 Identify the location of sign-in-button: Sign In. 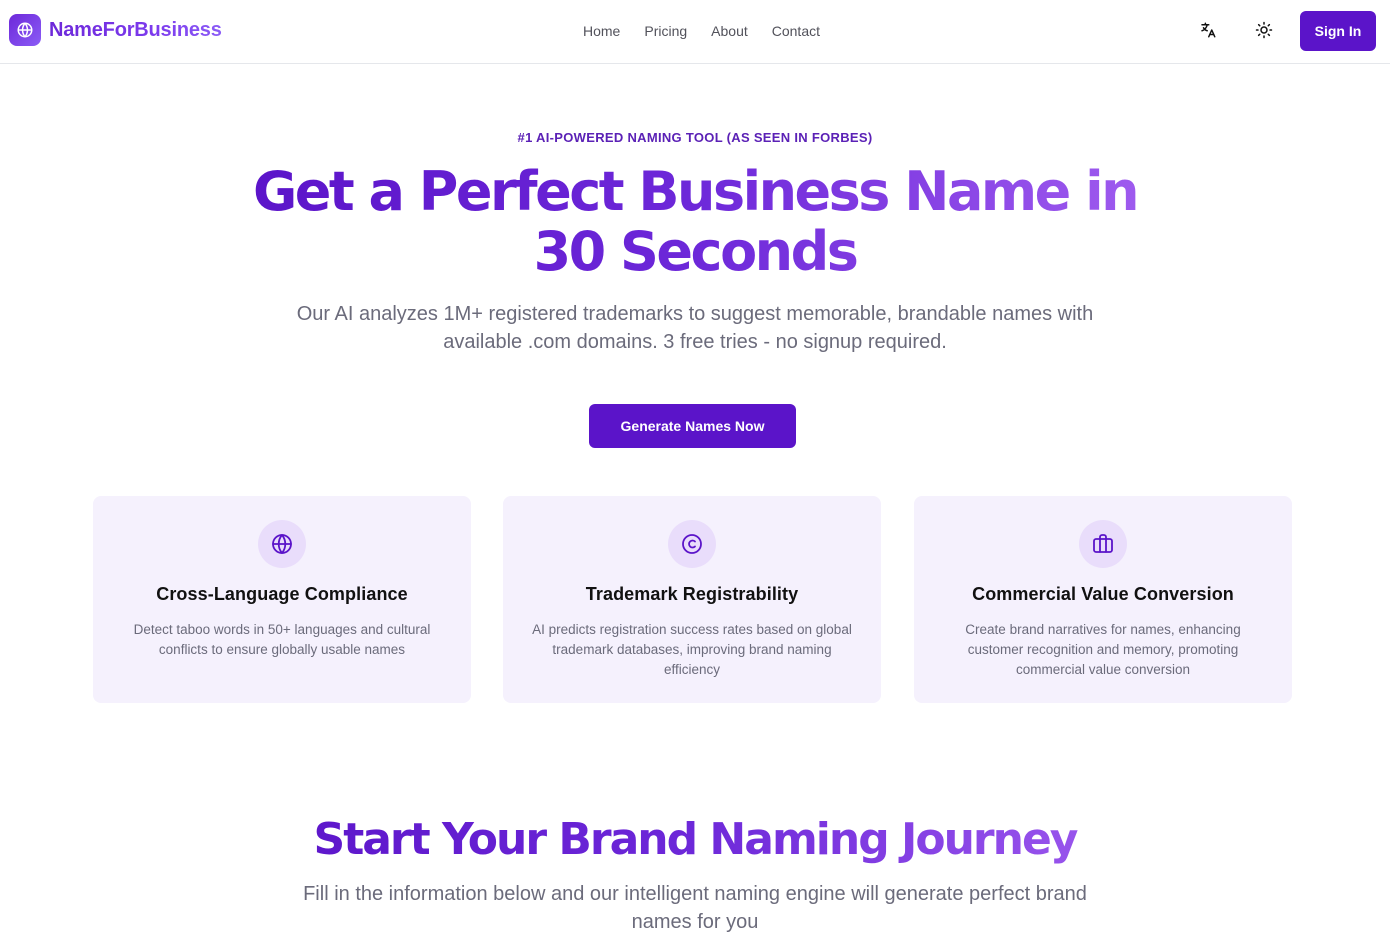
(1338, 31).